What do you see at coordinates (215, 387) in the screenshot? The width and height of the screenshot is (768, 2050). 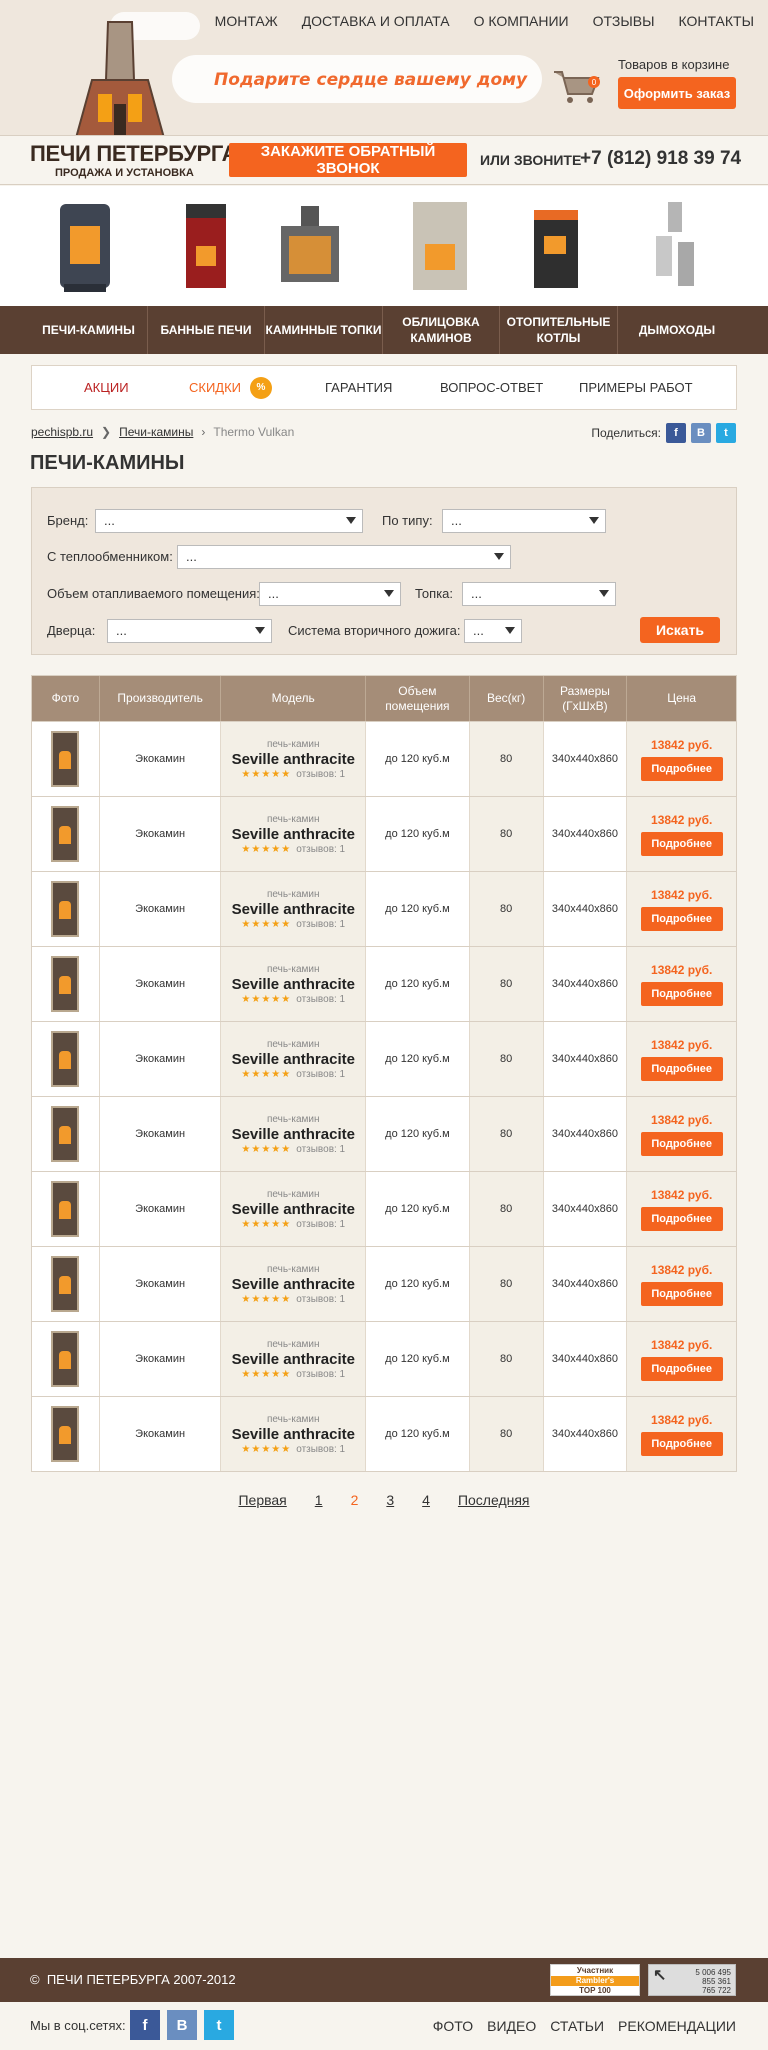 I see `subnav-discounts: СКИДКИ` at bounding box center [215, 387].